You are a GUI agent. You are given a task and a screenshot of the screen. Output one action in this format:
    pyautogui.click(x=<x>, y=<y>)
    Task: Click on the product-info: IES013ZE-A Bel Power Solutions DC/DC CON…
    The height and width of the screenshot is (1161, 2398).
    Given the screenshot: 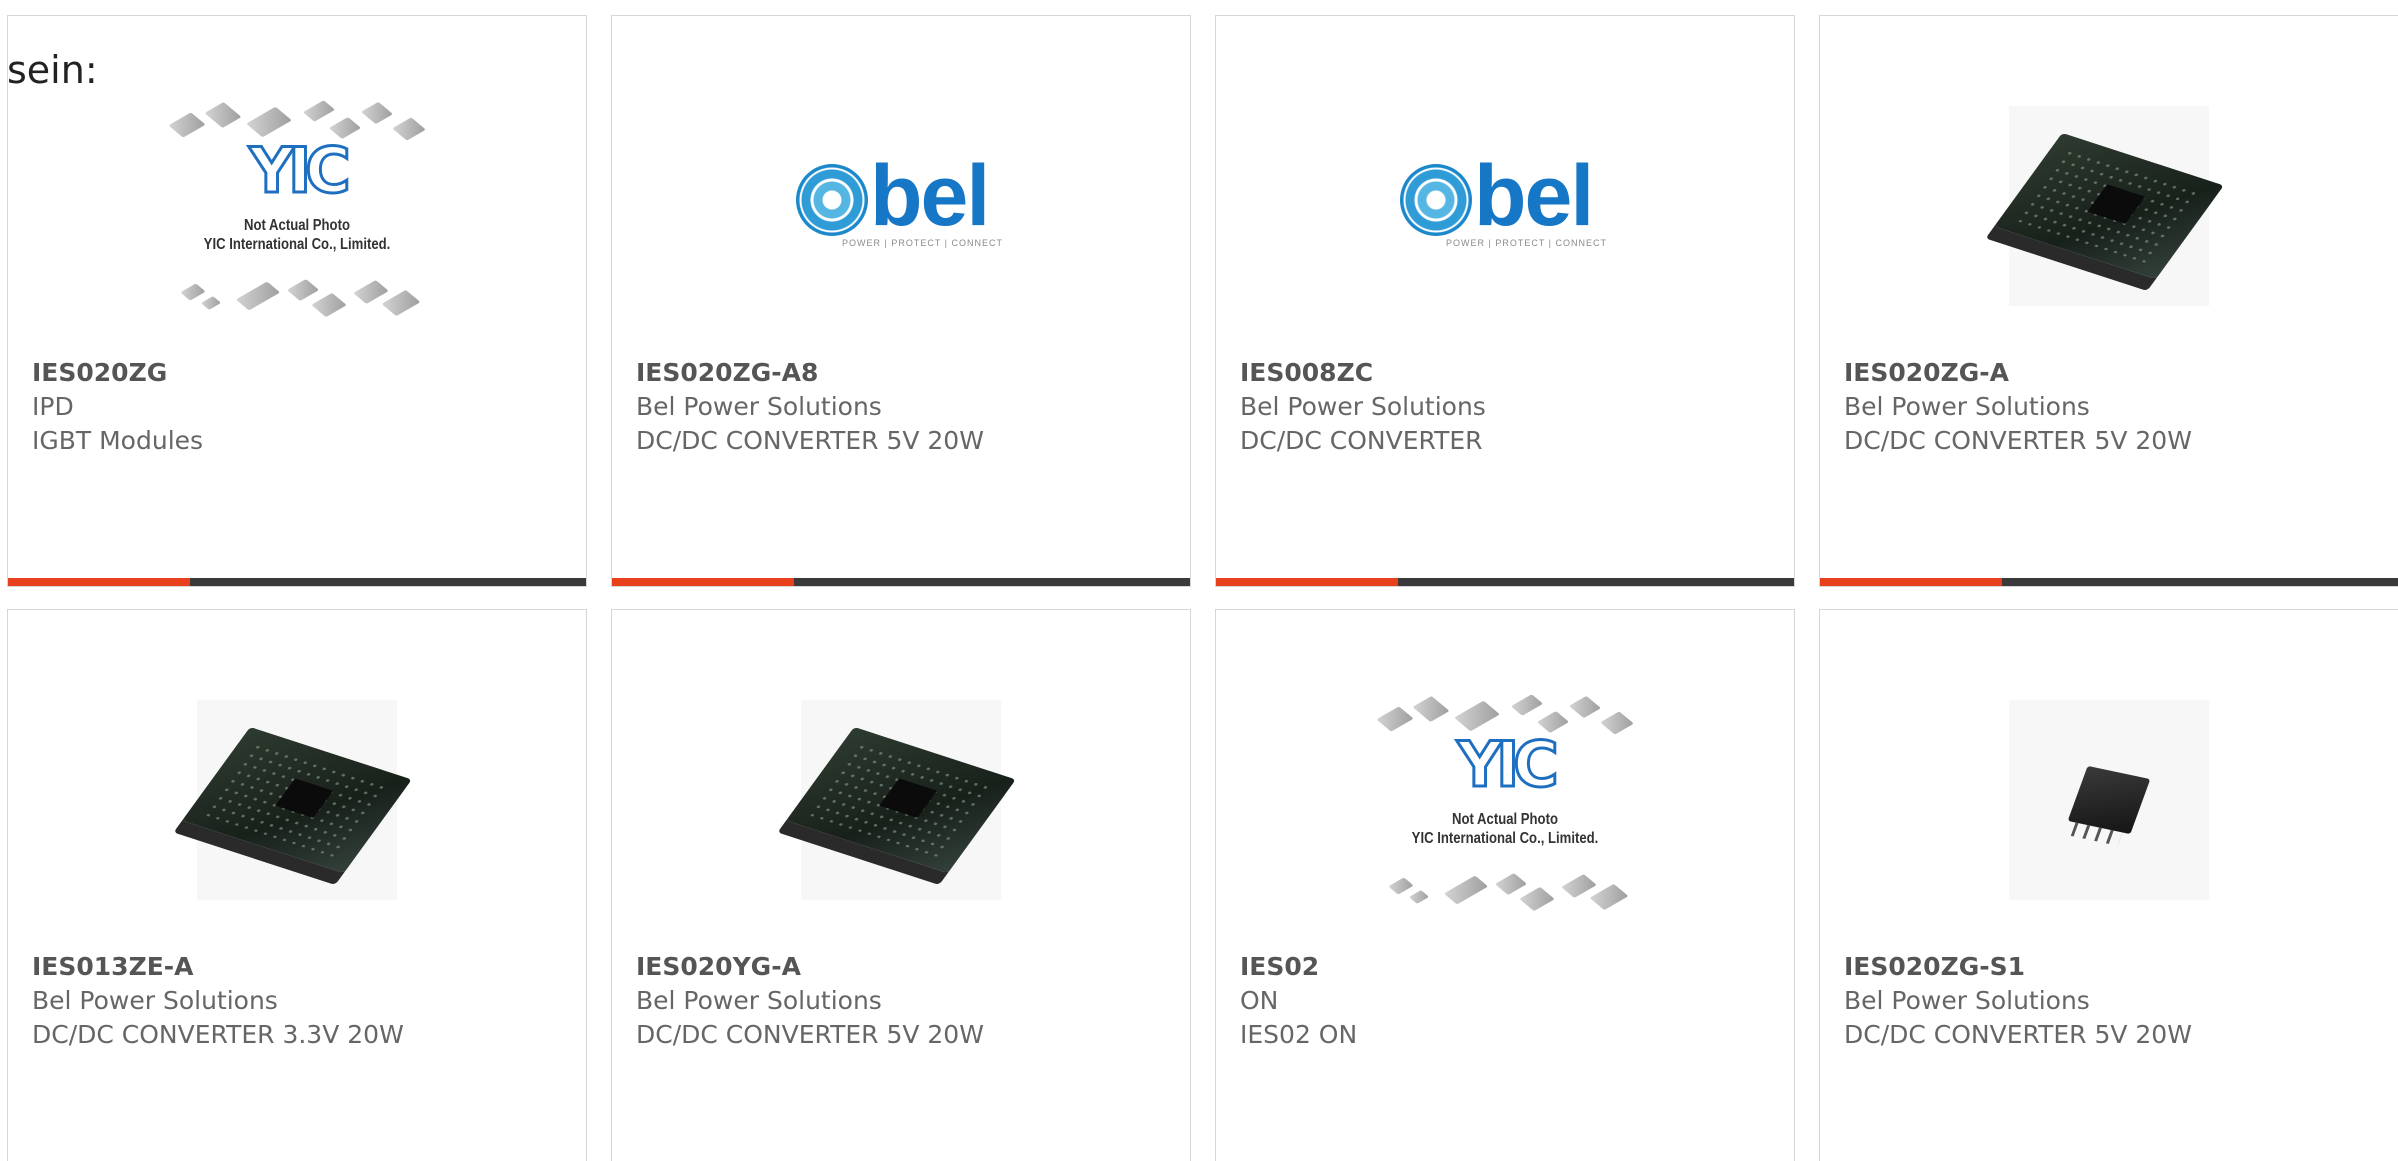 What is the action you would take?
    pyautogui.click(x=218, y=1001)
    